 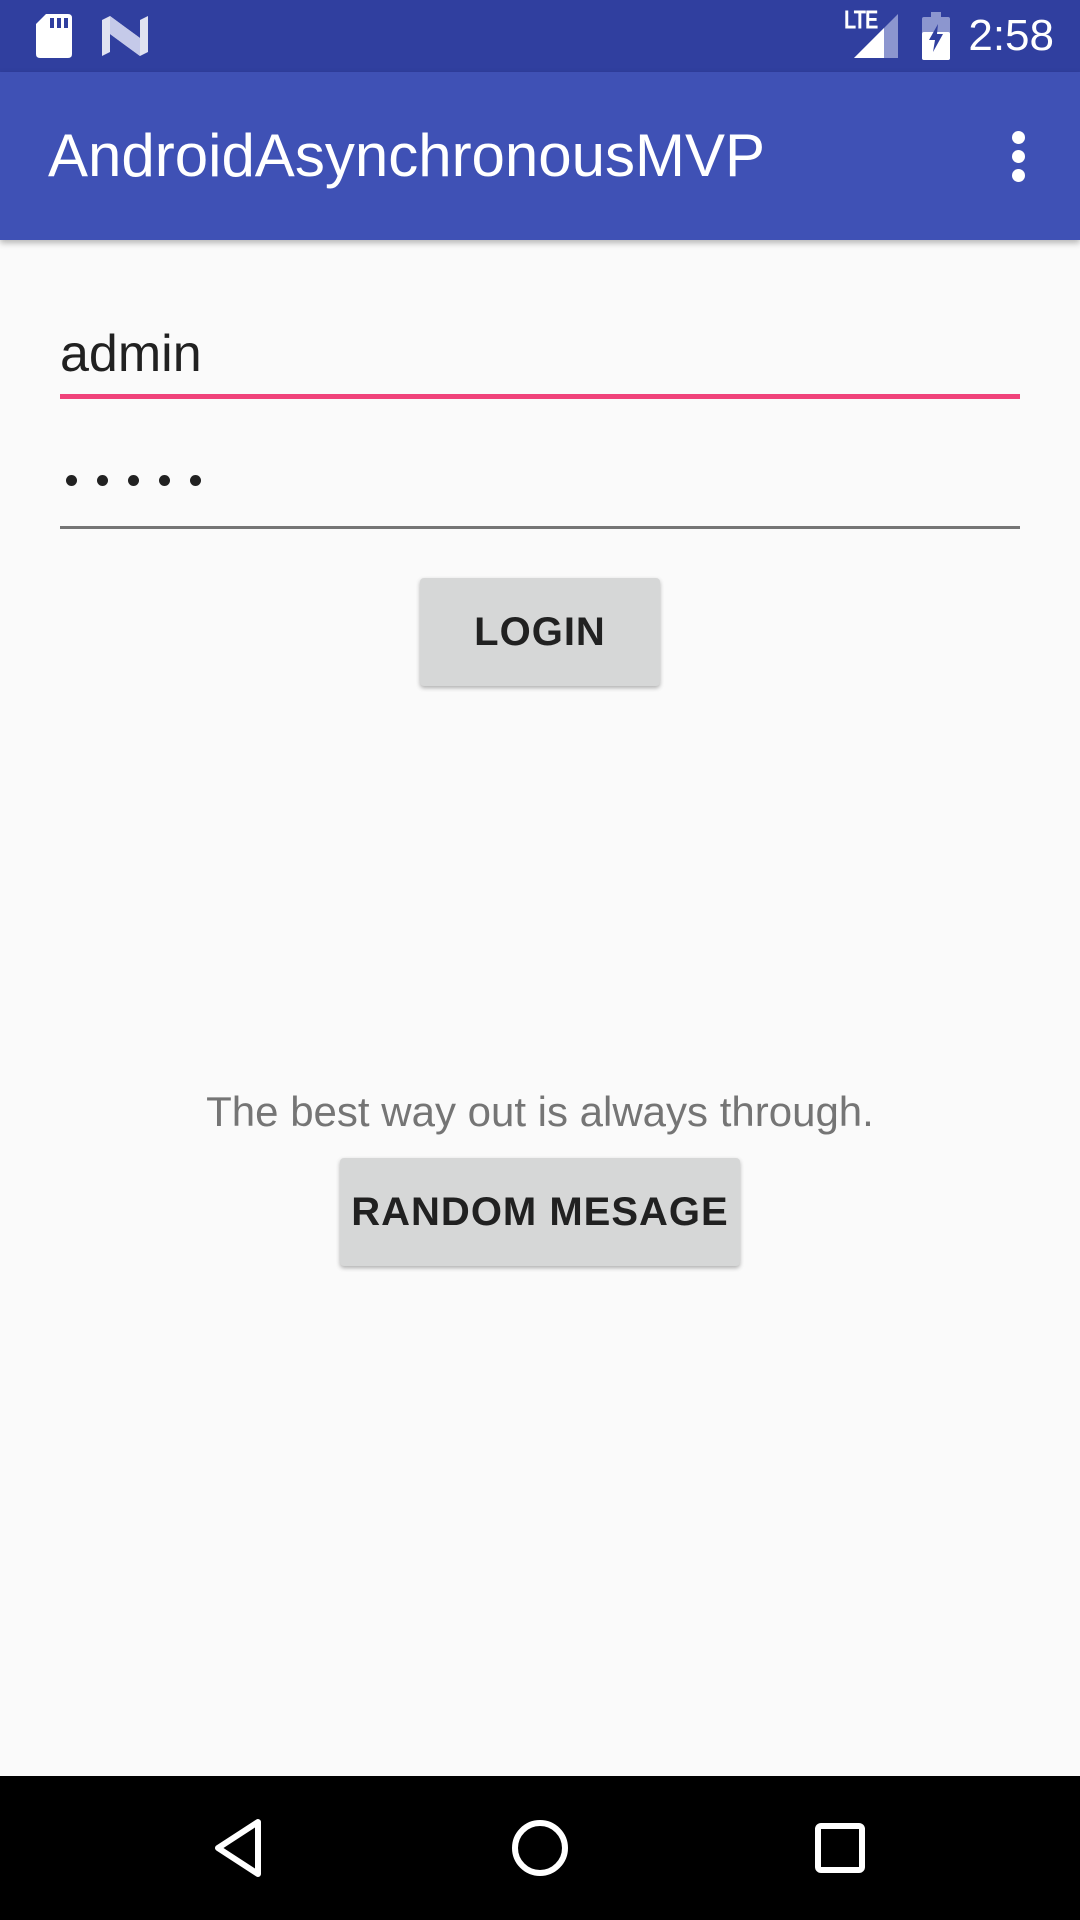 I want to click on app-bar: AndroidAsynchronousMVP, so click(x=540, y=156).